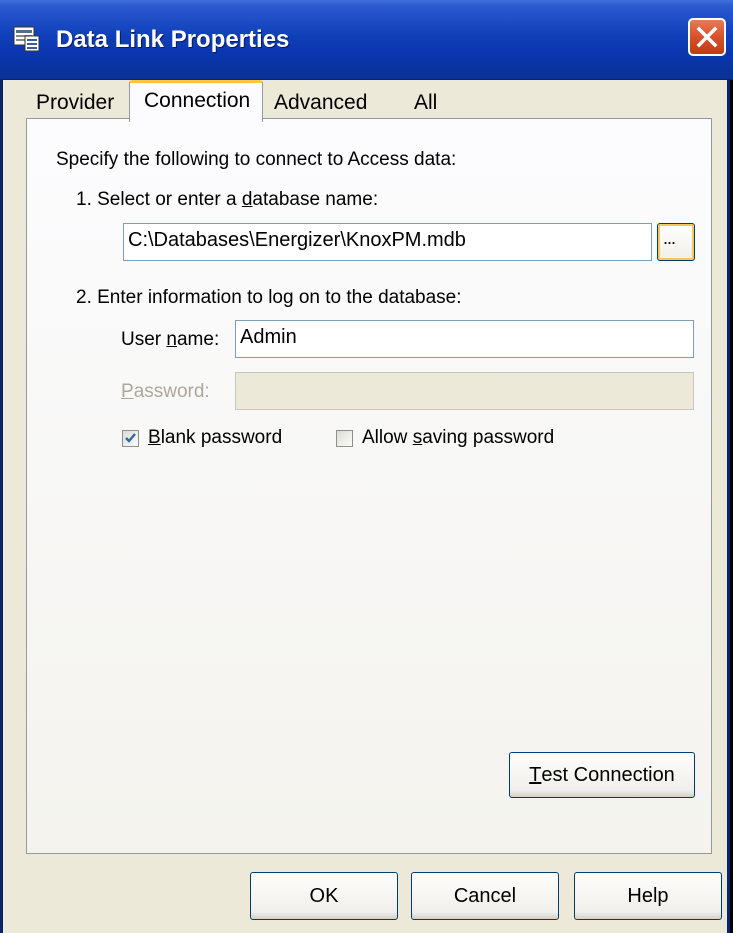 The width and height of the screenshot is (733, 933). What do you see at coordinates (26, 39) in the screenshot?
I see `data-link-icon` at bounding box center [26, 39].